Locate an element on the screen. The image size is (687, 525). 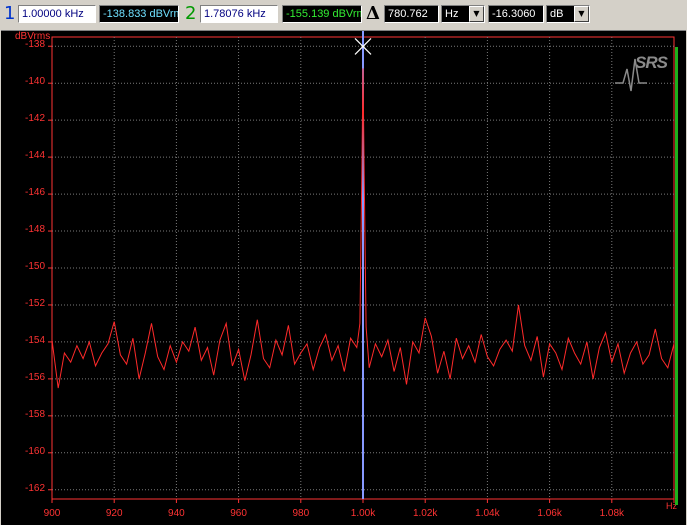
marker1-number: 1 is located at coordinates (10, 13).